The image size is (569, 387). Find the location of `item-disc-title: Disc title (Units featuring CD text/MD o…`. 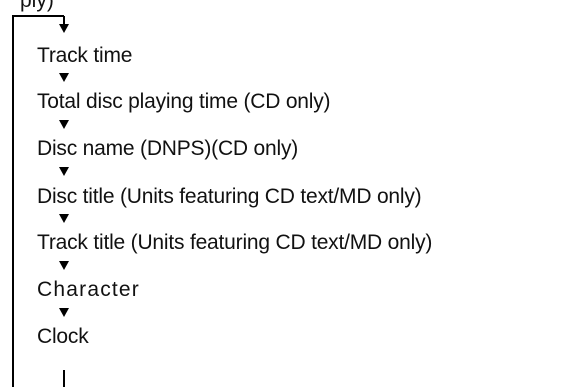

item-disc-title: Disc title (Units featuring CD text/MD o… is located at coordinates (229, 196).